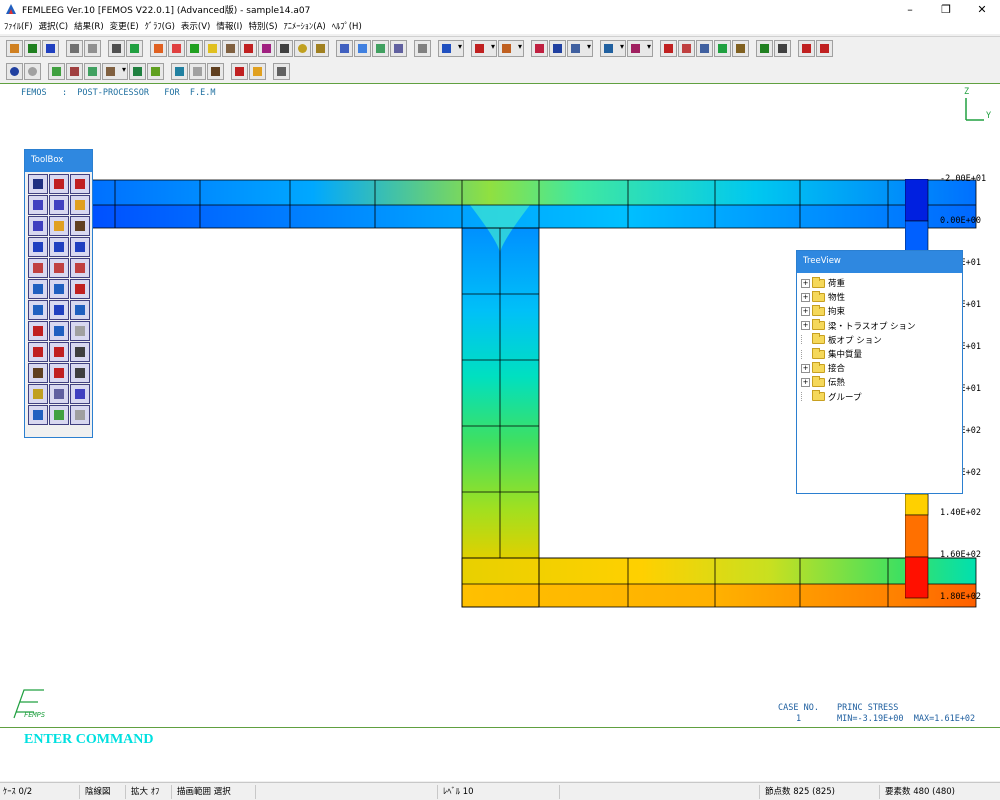 The width and height of the screenshot is (1000, 800). Describe the element at coordinates (881, 283) in the screenshot. I see `tree-item: + 荷重` at that location.